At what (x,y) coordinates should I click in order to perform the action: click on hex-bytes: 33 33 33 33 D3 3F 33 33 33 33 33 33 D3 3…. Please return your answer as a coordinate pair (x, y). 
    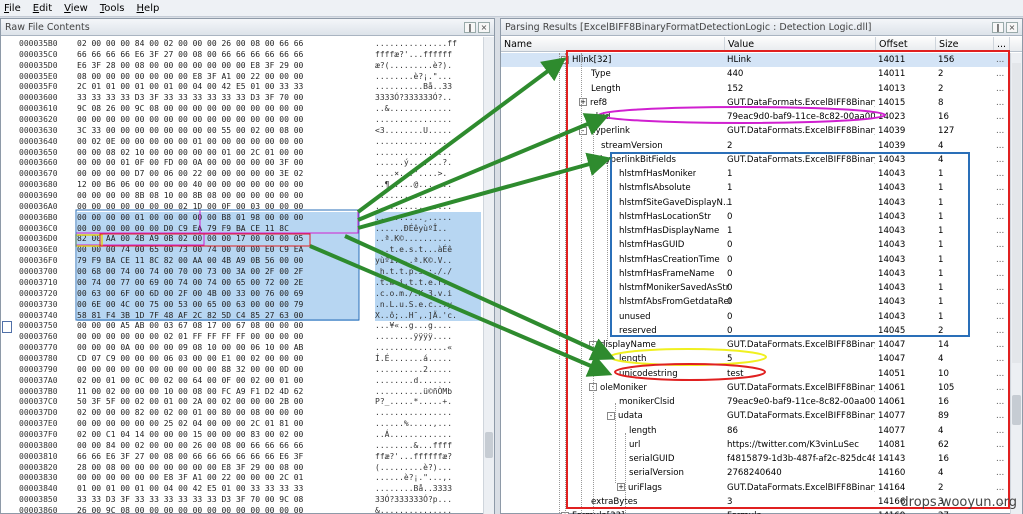
    Looking at the image, I should click on (218, 98).